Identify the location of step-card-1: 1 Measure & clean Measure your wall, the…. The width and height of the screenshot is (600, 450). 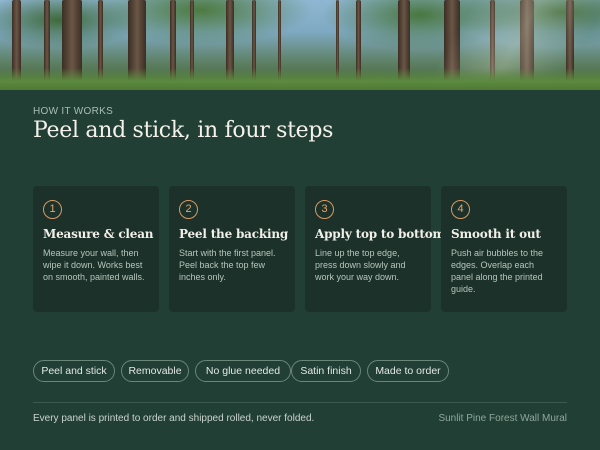
(96, 249).